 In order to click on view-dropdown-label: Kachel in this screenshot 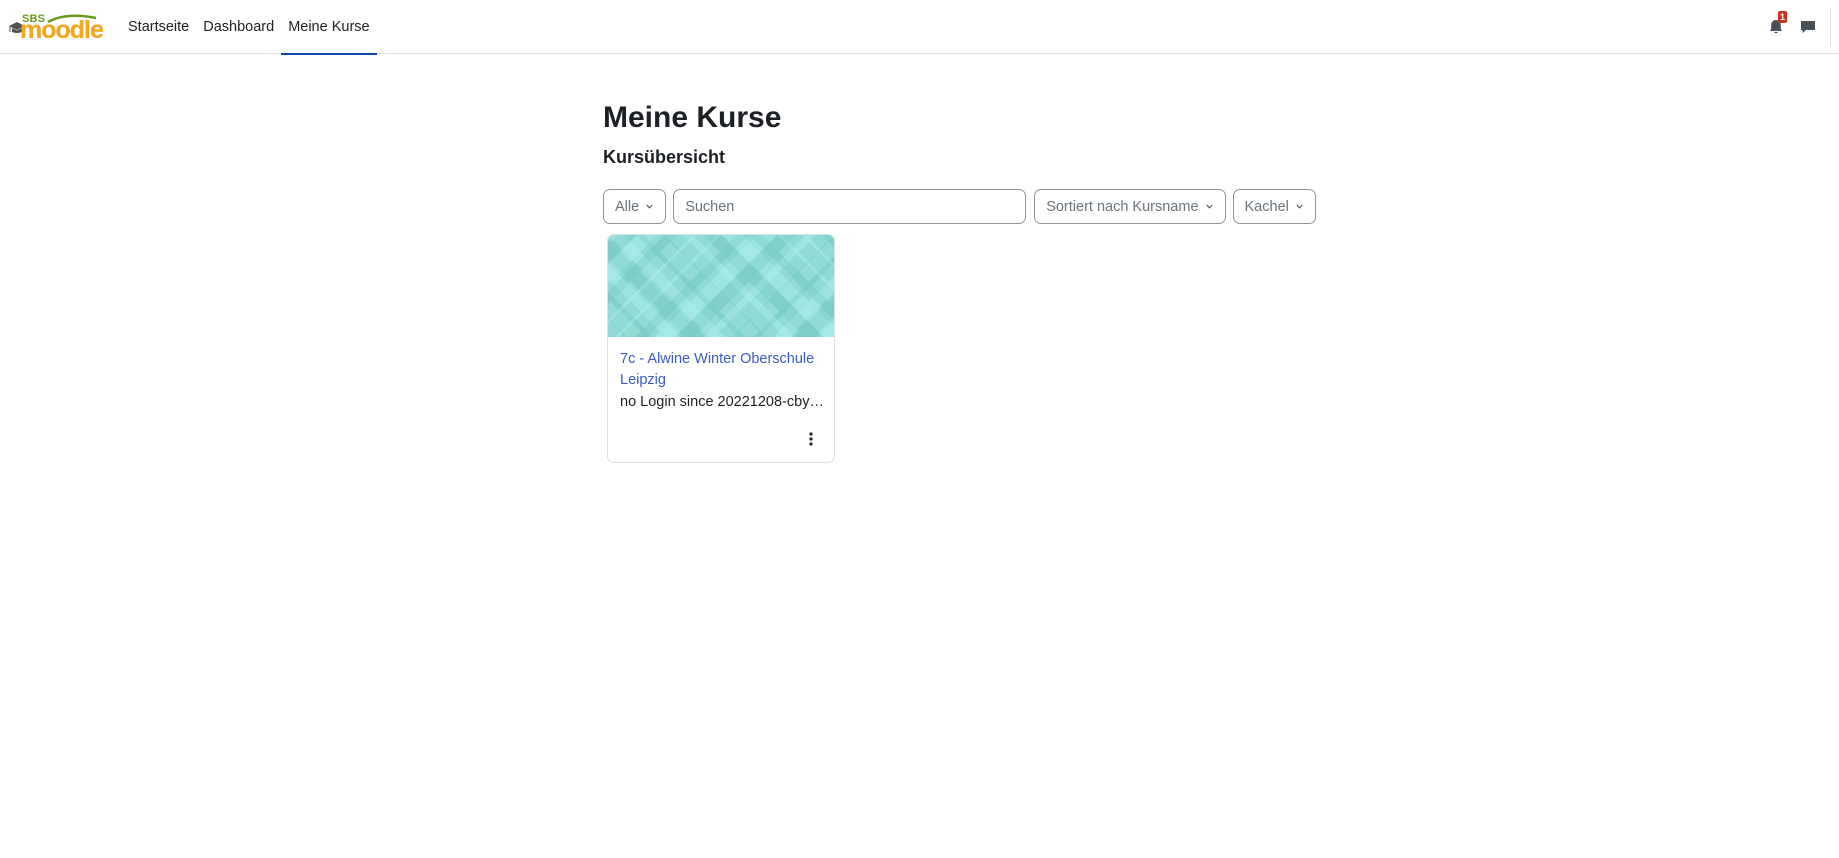, I will do `click(1266, 206)`.